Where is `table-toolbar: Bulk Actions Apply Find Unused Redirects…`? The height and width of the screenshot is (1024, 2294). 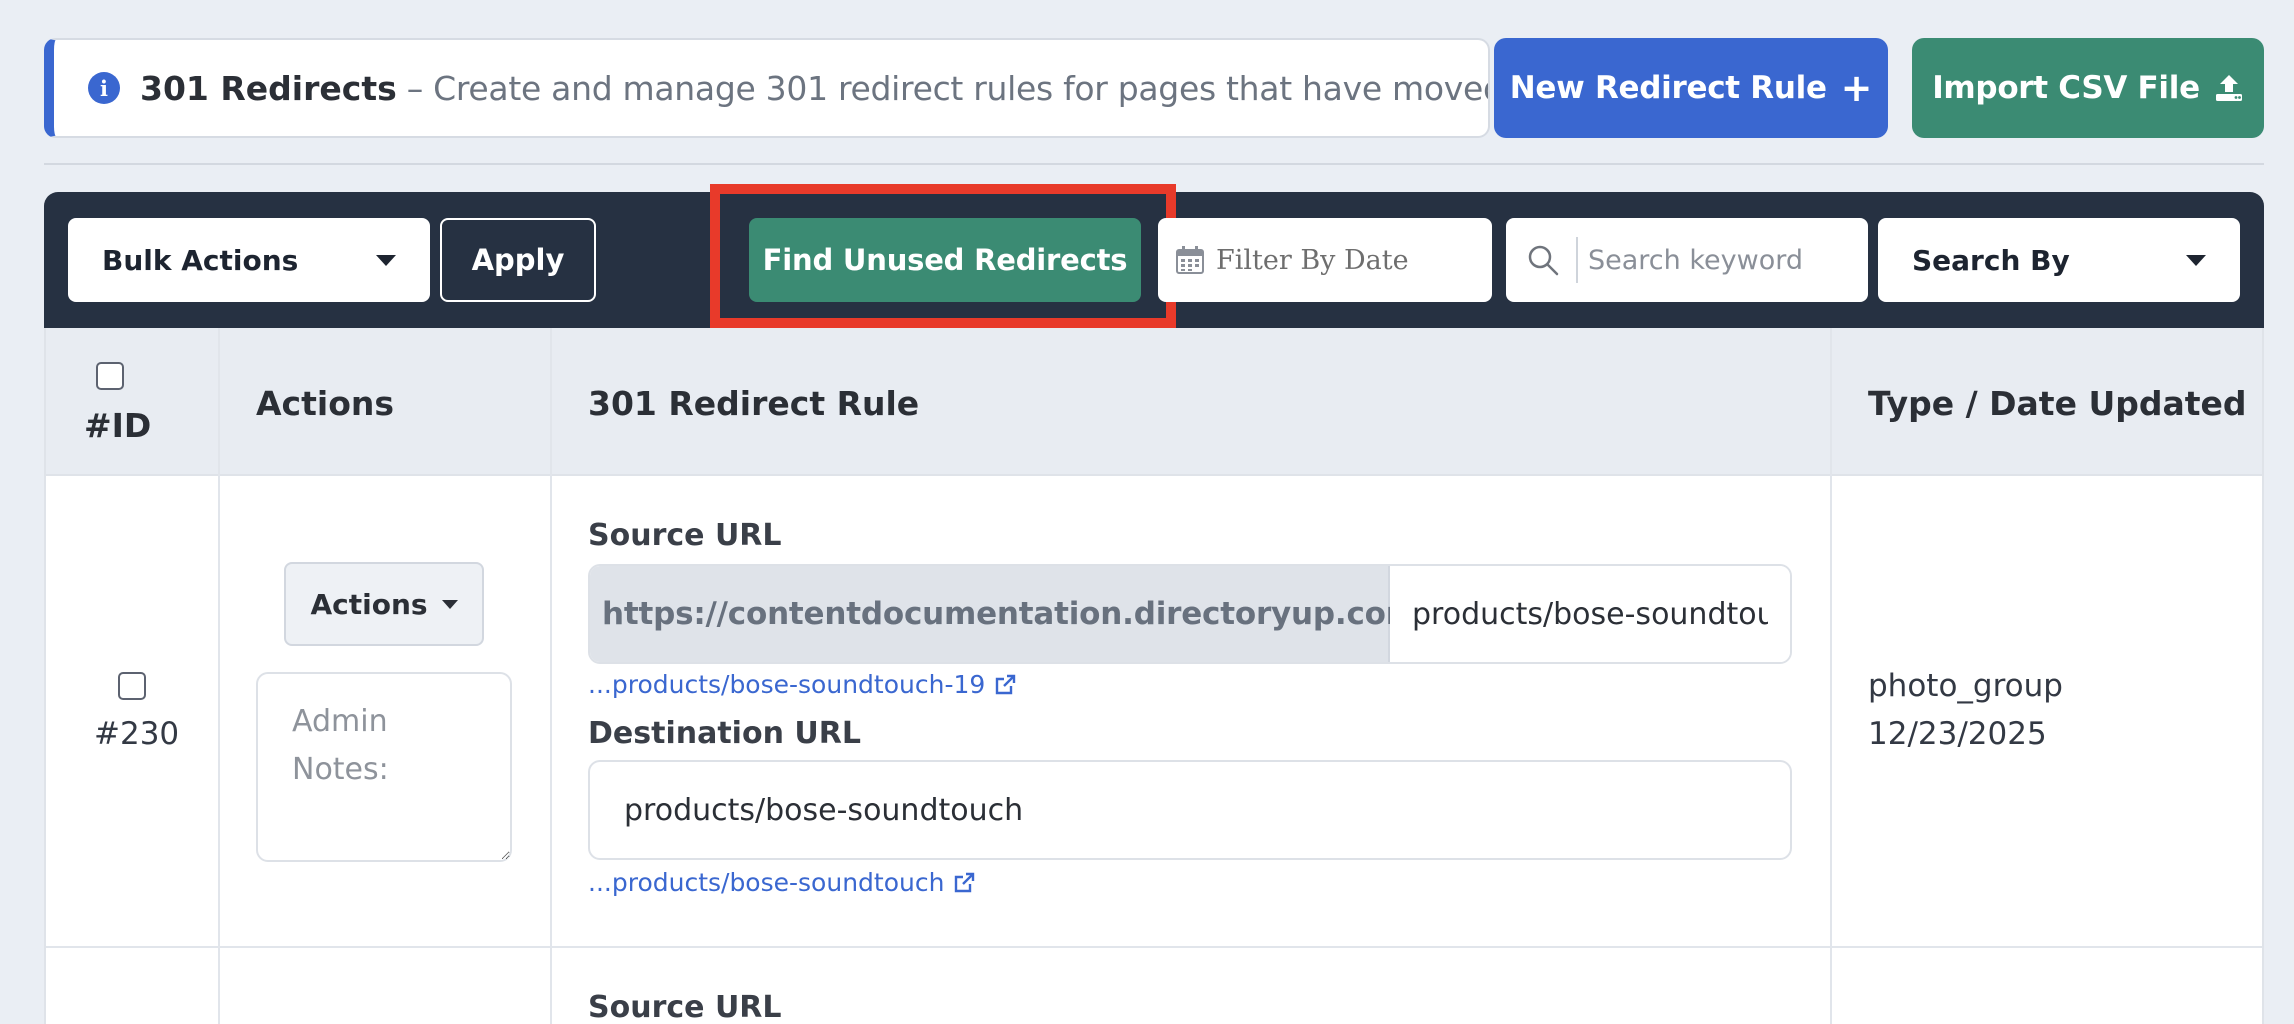
table-toolbar: Bulk Actions Apply Find Unused Redirects… is located at coordinates (1154, 256).